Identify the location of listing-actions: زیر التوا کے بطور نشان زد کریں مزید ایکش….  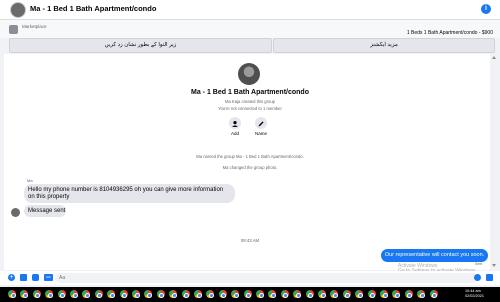
(252, 45).